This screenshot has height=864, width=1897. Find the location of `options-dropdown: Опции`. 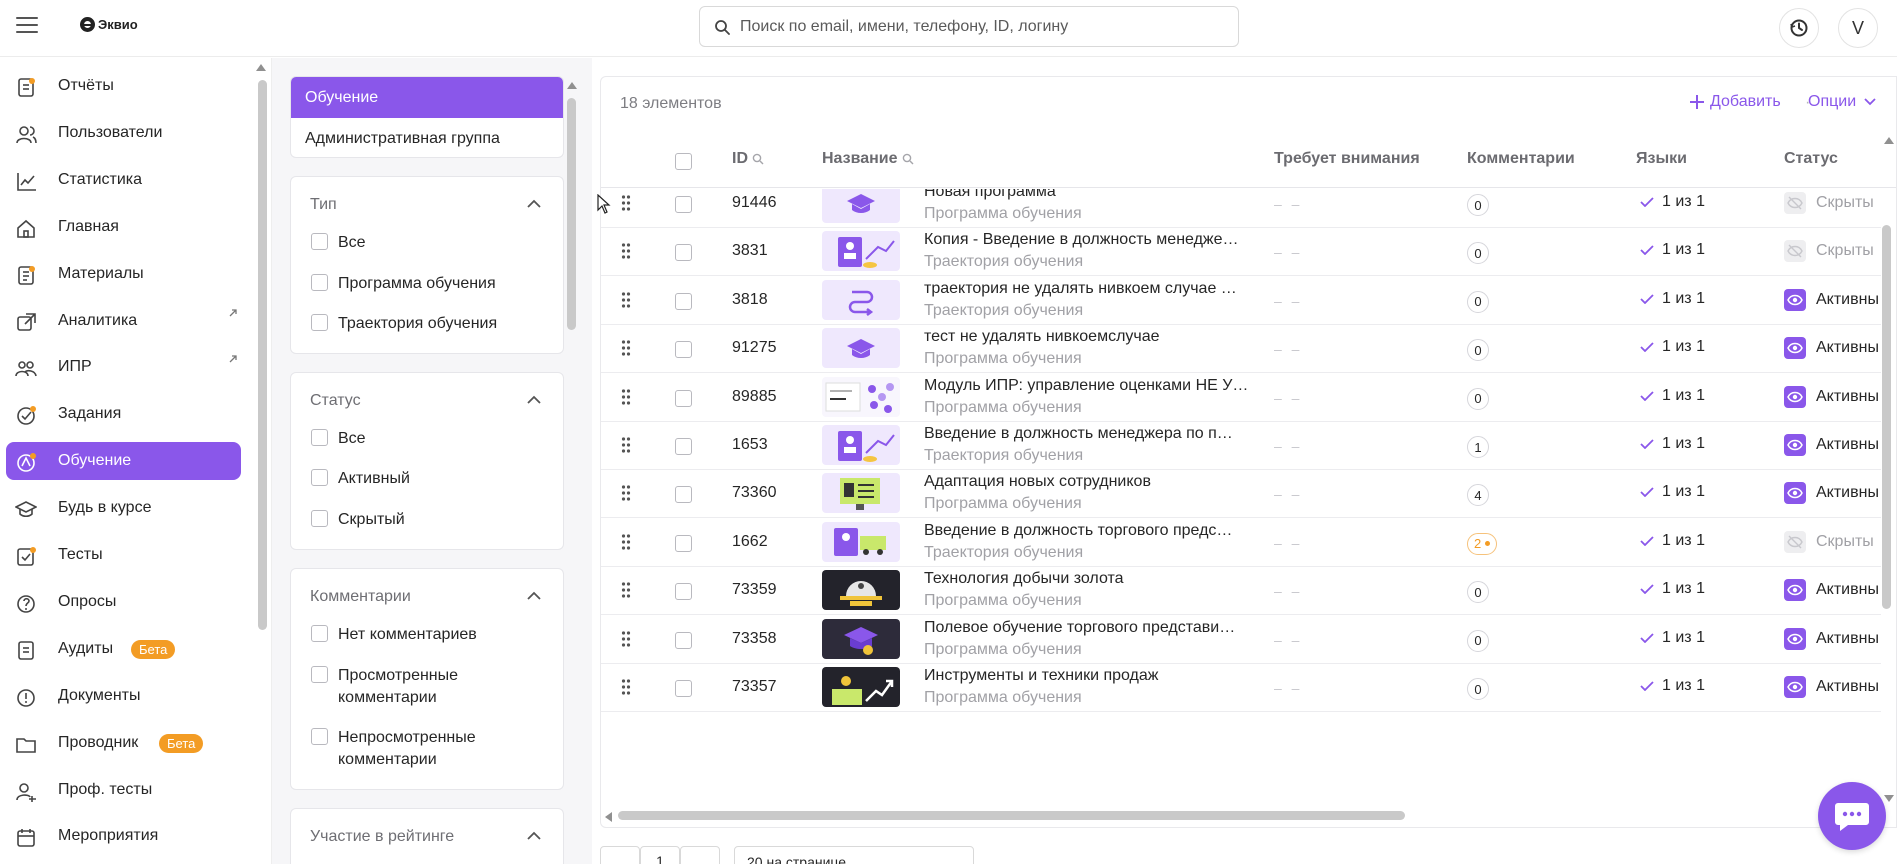

options-dropdown: Опции is located at coordinates (1842, 102).